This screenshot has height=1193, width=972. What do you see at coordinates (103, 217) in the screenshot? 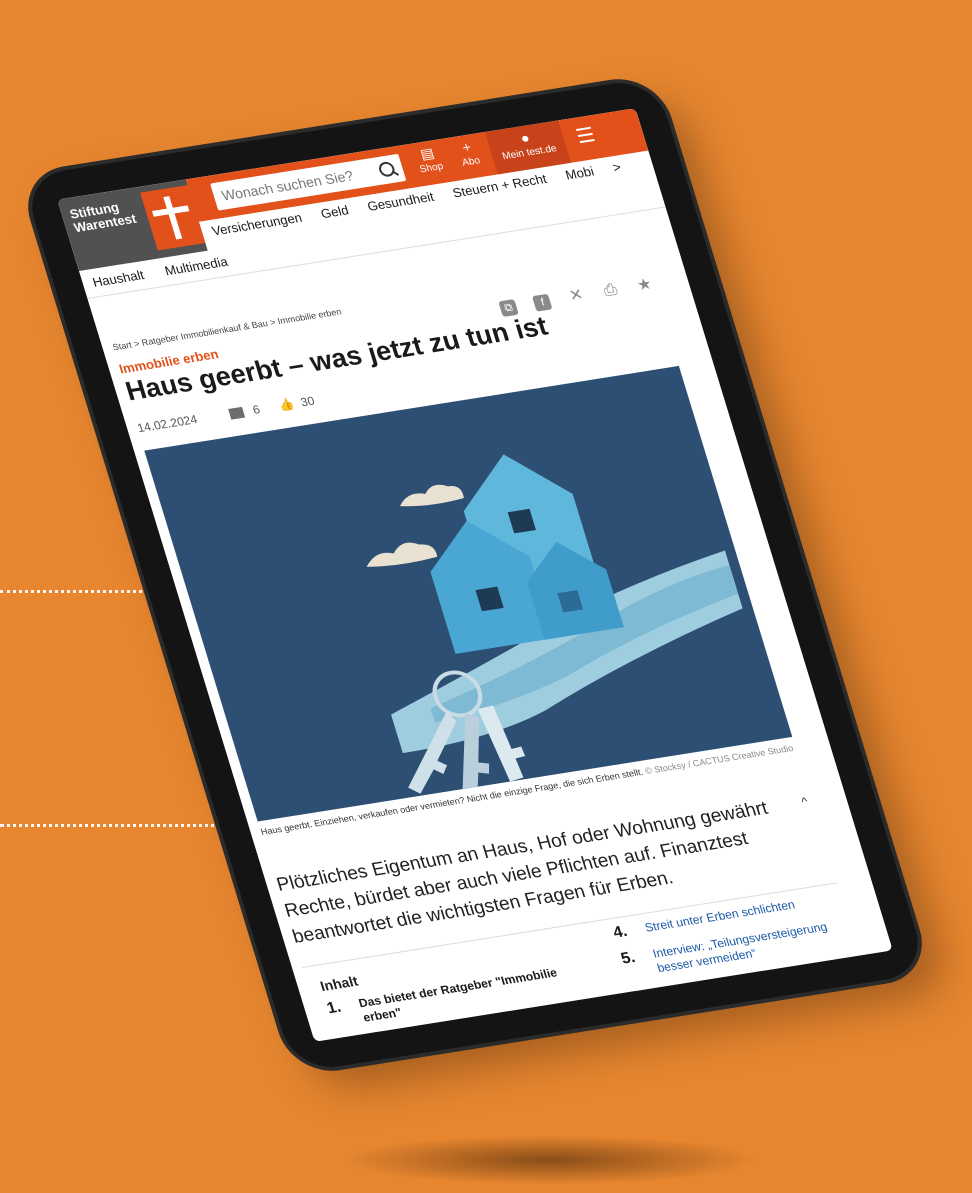
I see `logo-text: Stiftung Warentest` at bounding box center [103, 217].